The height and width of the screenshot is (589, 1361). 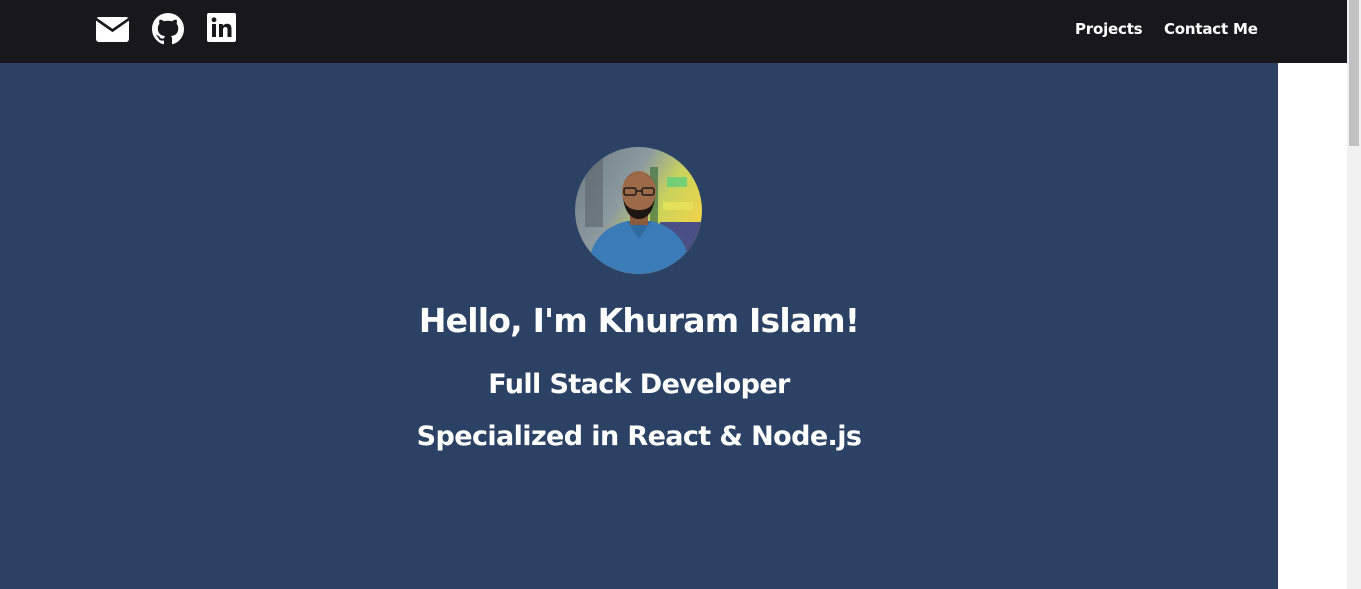 What do you see at coordinates (168, 29) in the screenshot?
I see `github-icon` at bounding box center [168, 29].